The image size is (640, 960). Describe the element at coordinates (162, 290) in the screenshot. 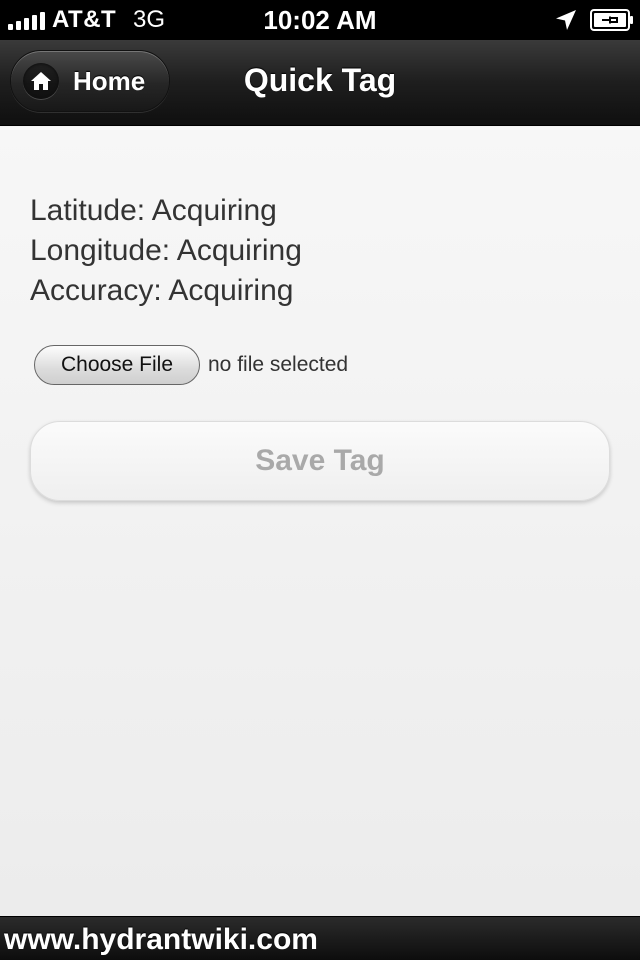

I see `accuracy-text: Accuracy: Acquiring` at that location.